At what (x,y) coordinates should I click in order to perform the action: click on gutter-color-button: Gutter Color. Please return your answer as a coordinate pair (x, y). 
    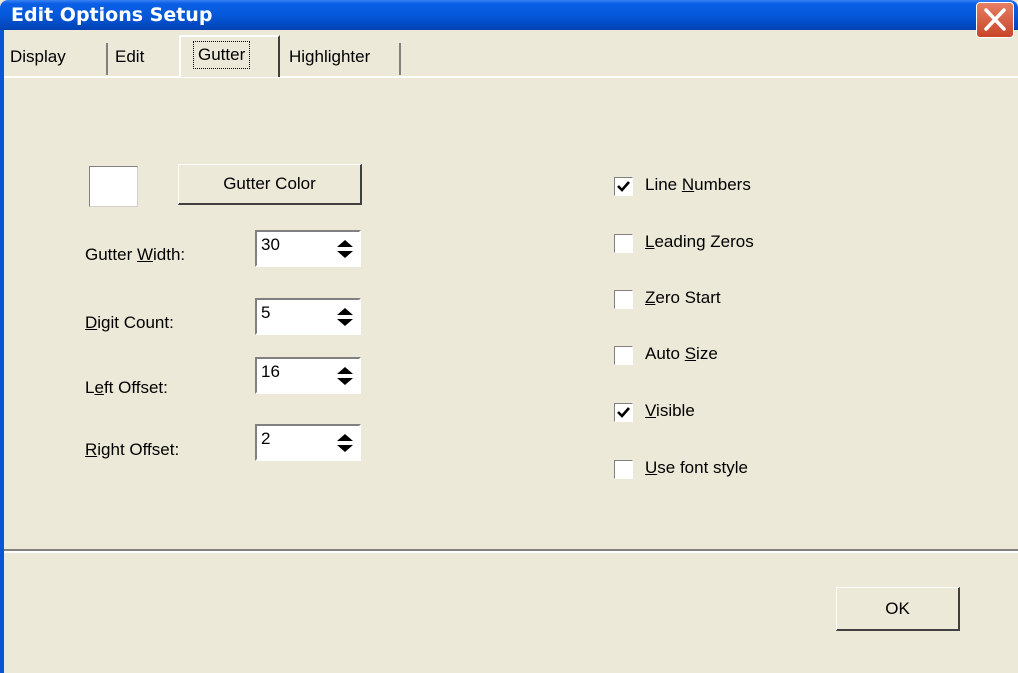
    Looking at the image, I should click on (270, 184).